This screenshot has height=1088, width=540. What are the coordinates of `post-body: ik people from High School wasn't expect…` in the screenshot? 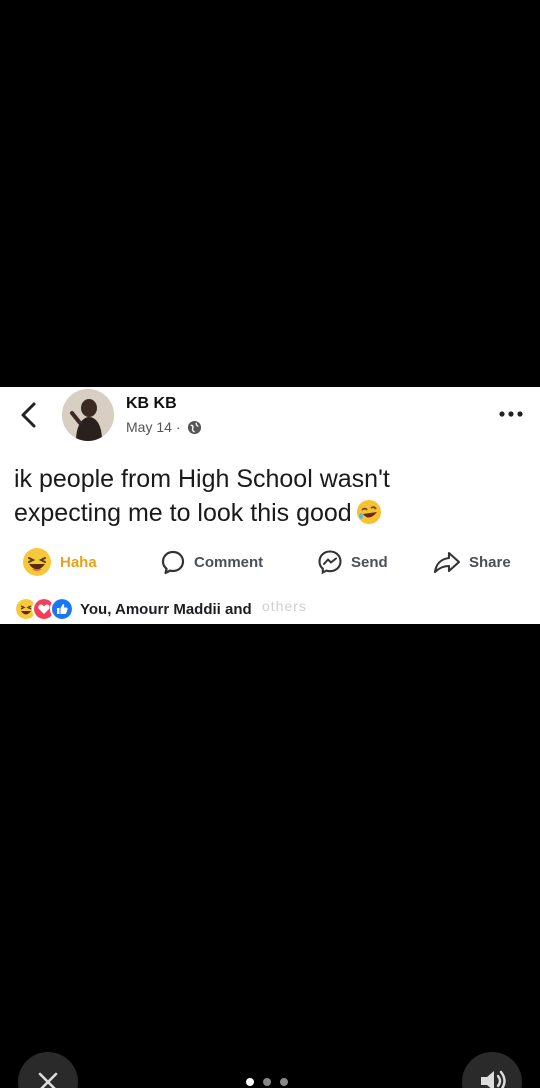 It's located at (269, 496).